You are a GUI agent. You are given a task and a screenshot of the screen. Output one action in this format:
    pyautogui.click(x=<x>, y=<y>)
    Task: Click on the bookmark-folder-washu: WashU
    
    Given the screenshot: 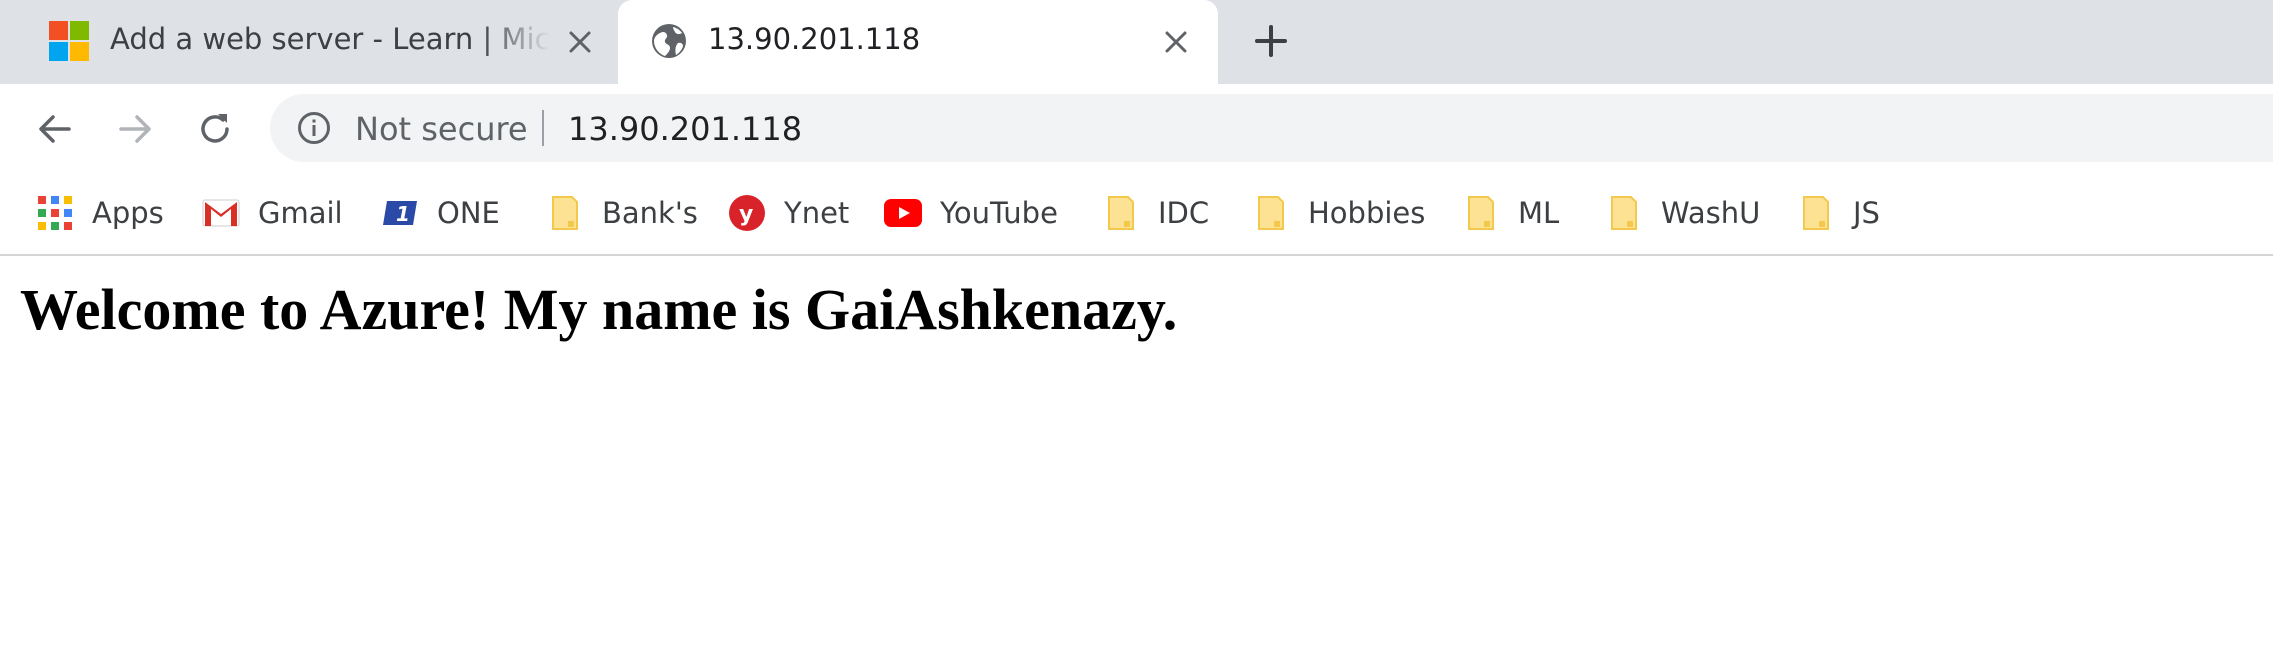 What is the action you would take?
    pyautogui.click(x=1682, y=213)
    